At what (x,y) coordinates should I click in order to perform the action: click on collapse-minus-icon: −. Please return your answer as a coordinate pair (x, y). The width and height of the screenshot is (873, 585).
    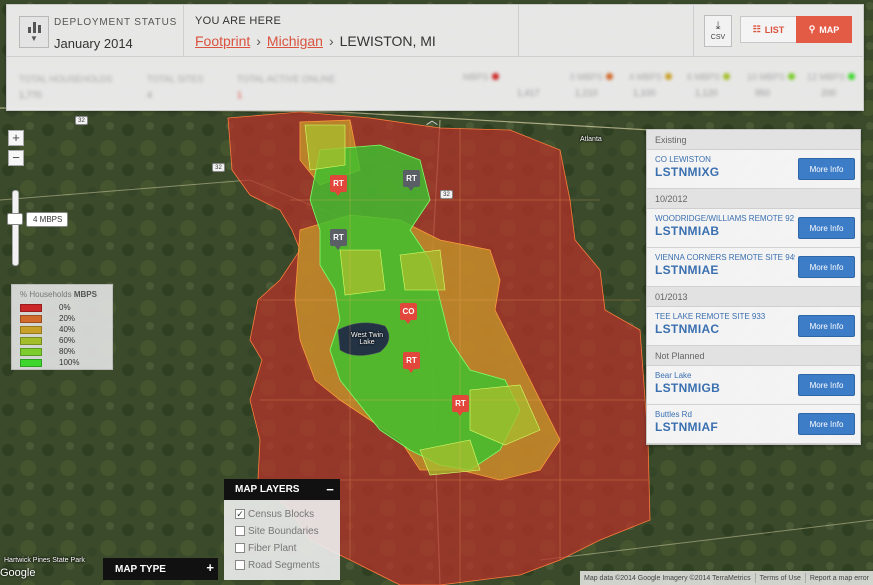
    Looking at the image, I should click on (330, 489).